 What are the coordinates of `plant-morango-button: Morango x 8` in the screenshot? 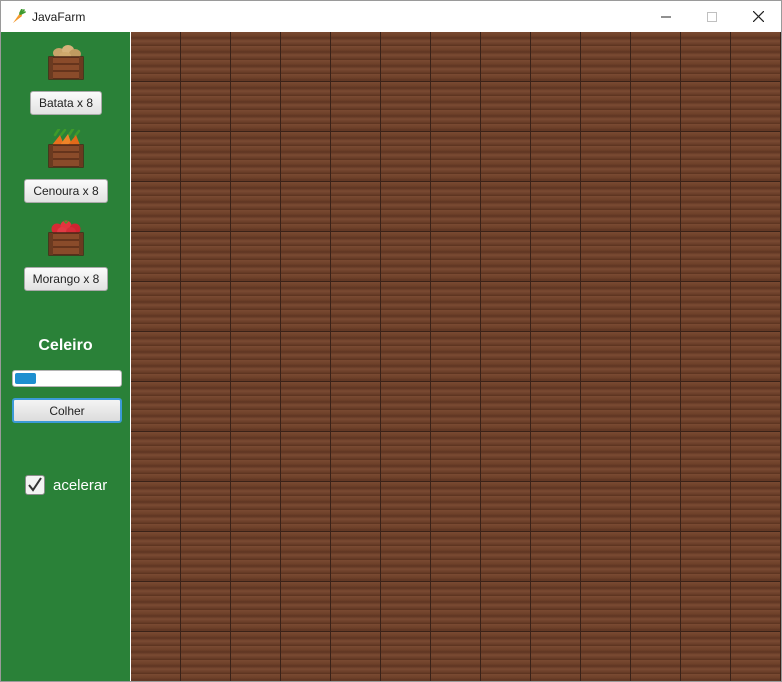 It's located at (66, 279).